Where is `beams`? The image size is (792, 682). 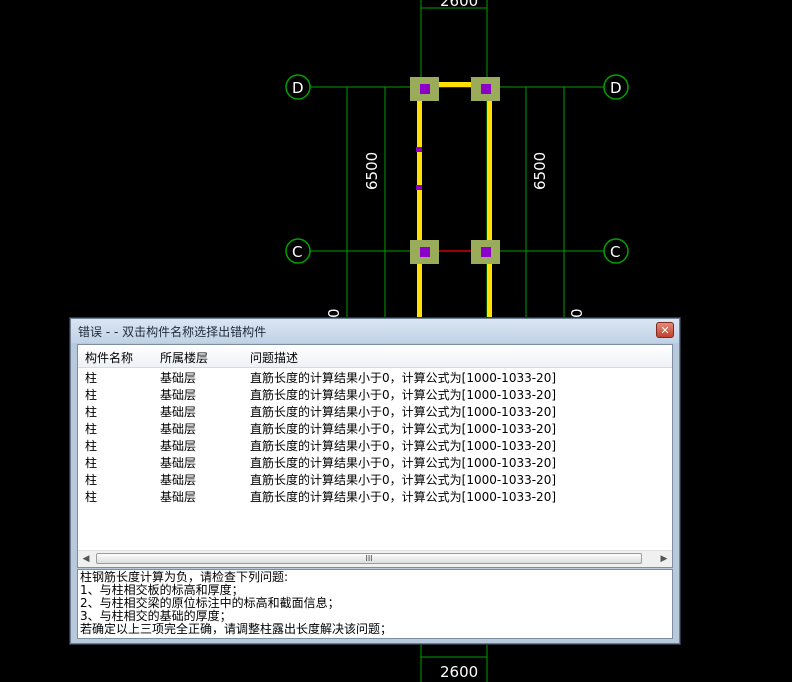 beams is located at coordinates (454, 200).